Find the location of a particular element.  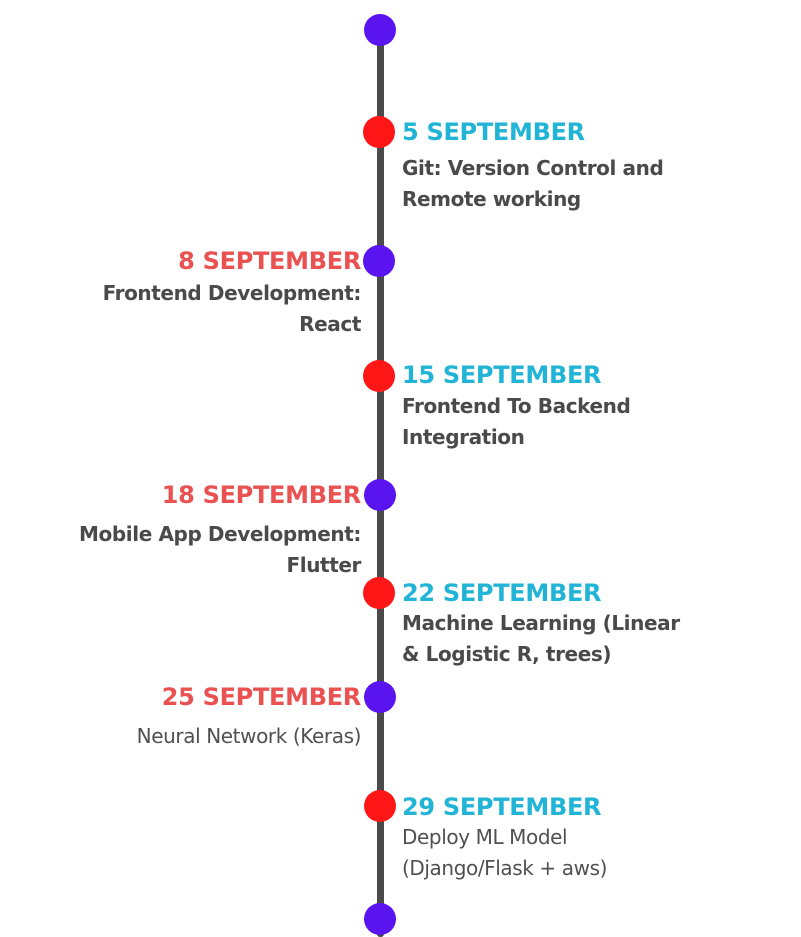

event-date: 25 SEPTEMBER is located at coordinates (261, 697).